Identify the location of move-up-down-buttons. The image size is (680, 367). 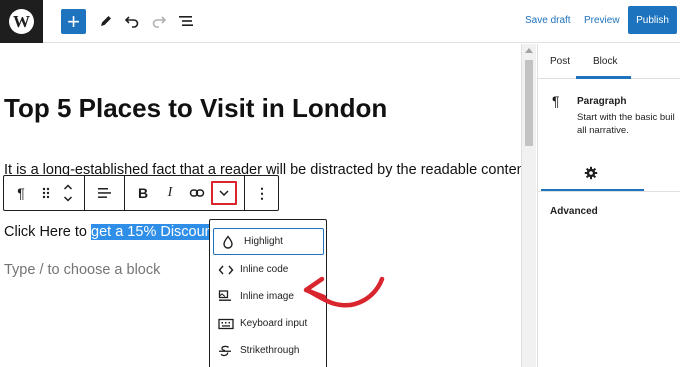
(68, 193).